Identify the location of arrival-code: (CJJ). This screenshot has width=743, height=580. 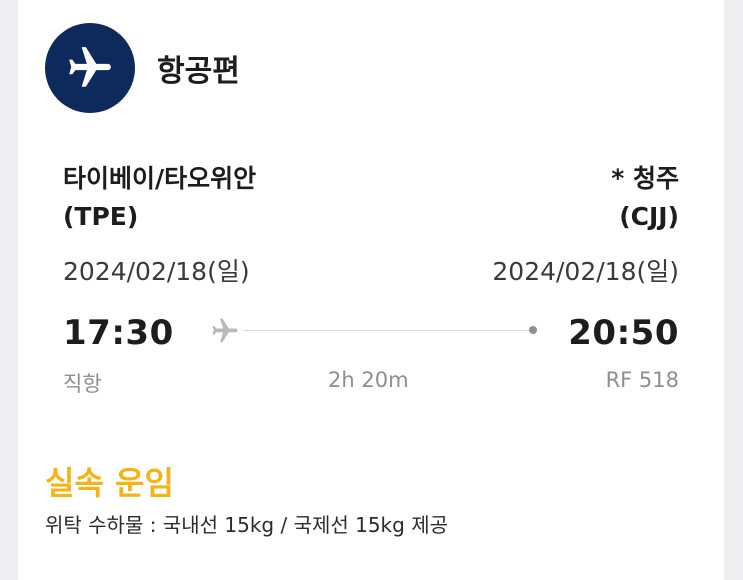
(649, 216).